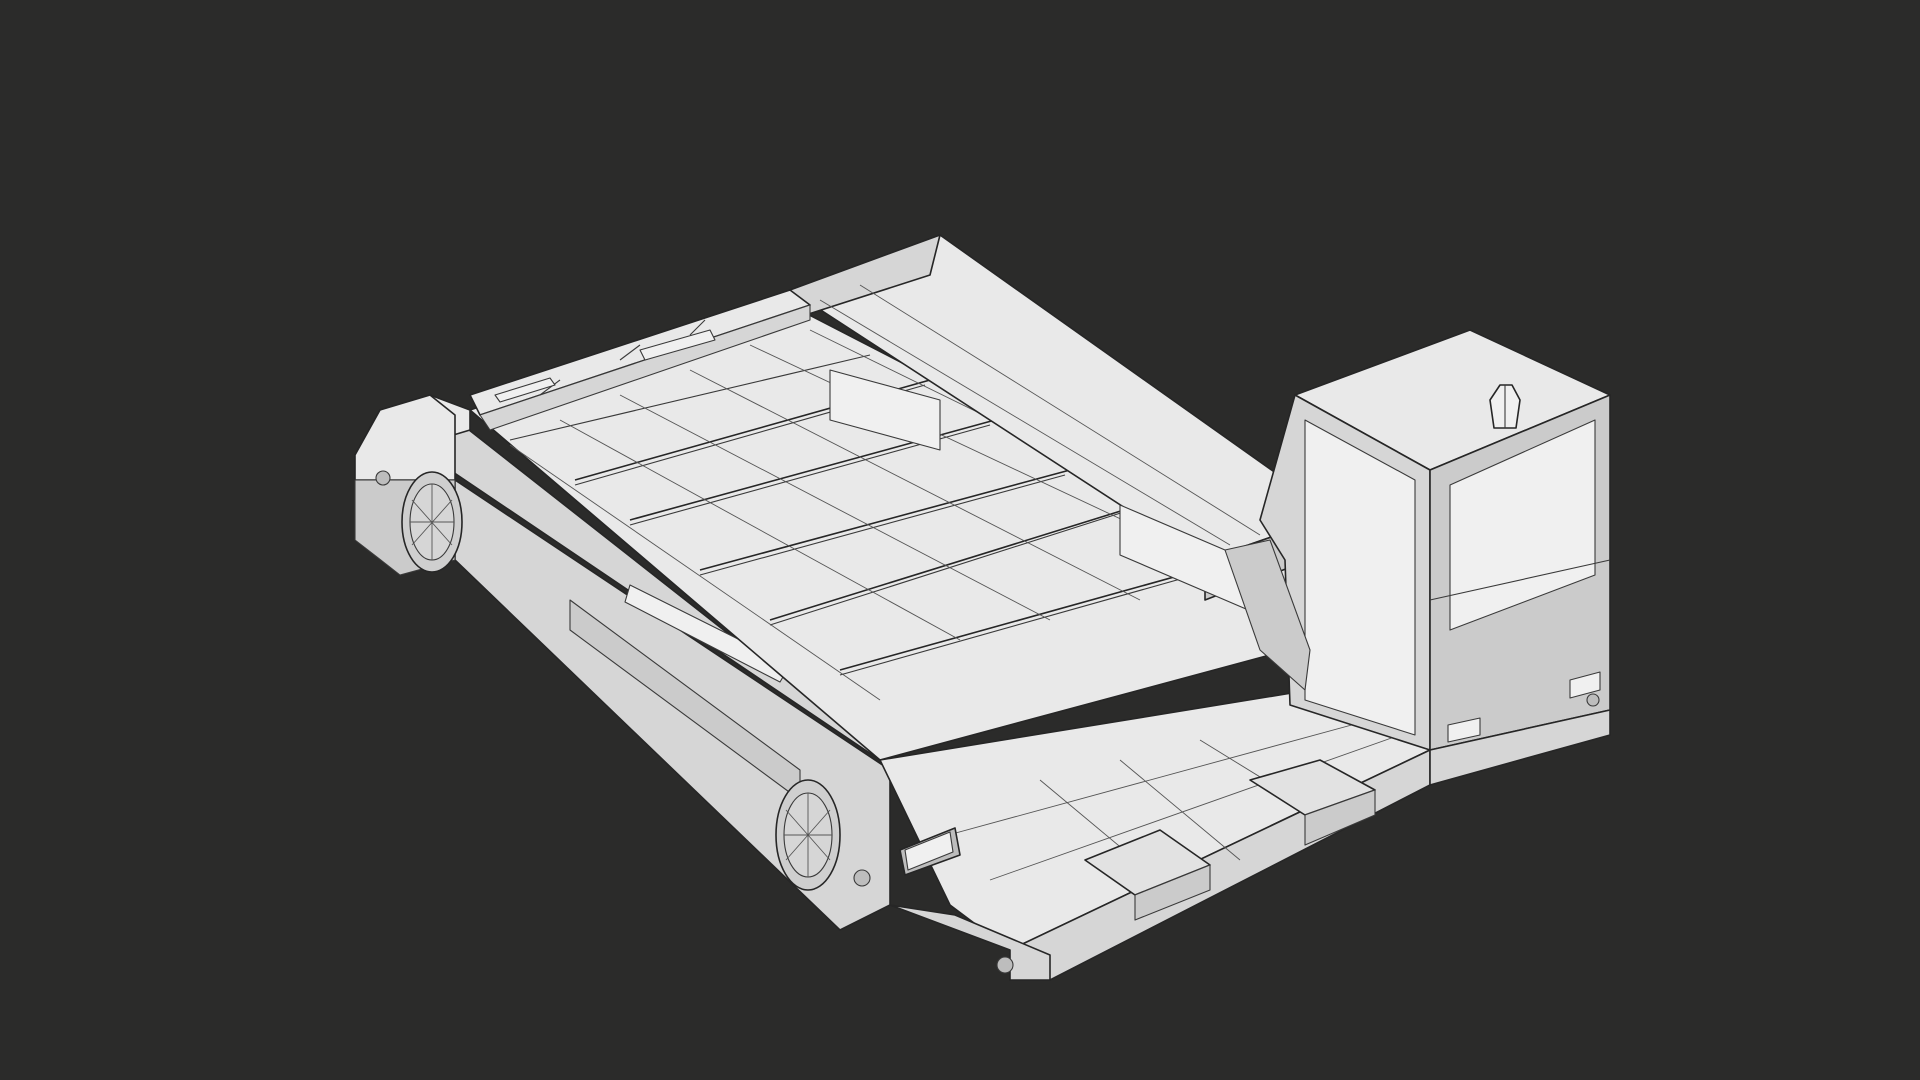  Describe the element at coordinates (432, 522) in the screenshot. I see `rear-wheel-icon` at that location.